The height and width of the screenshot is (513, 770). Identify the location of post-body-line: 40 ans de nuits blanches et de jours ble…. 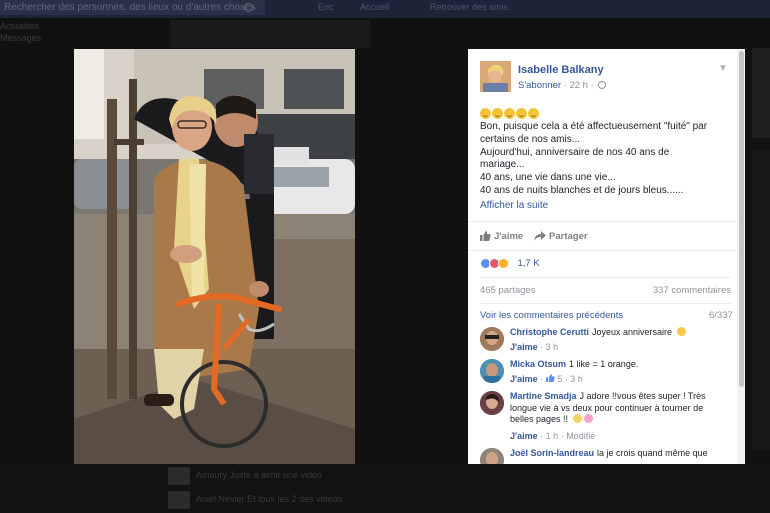
(582, 190).